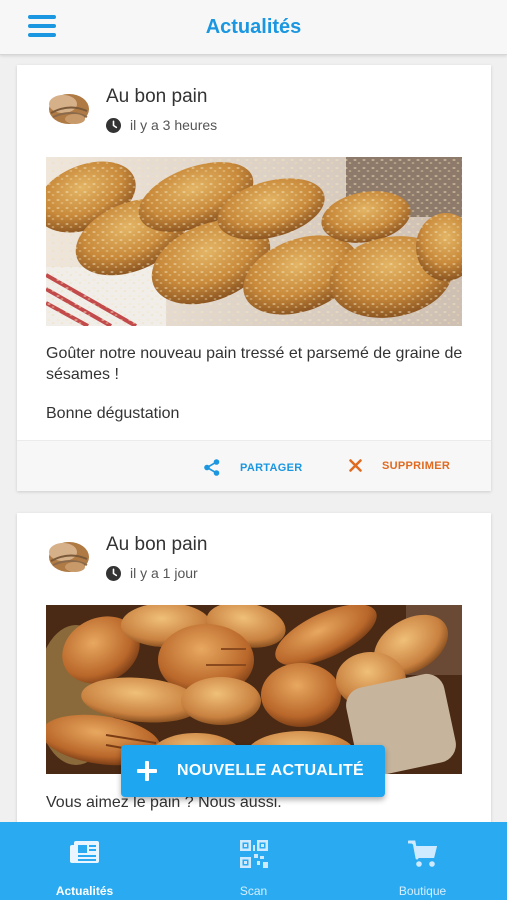 This screenshot has height=900, width=507. Describe the element at coordinates (271, 770) in the screenshot. I see `new-post-label: NOUVELLE ACTUALITÉ` at that location.